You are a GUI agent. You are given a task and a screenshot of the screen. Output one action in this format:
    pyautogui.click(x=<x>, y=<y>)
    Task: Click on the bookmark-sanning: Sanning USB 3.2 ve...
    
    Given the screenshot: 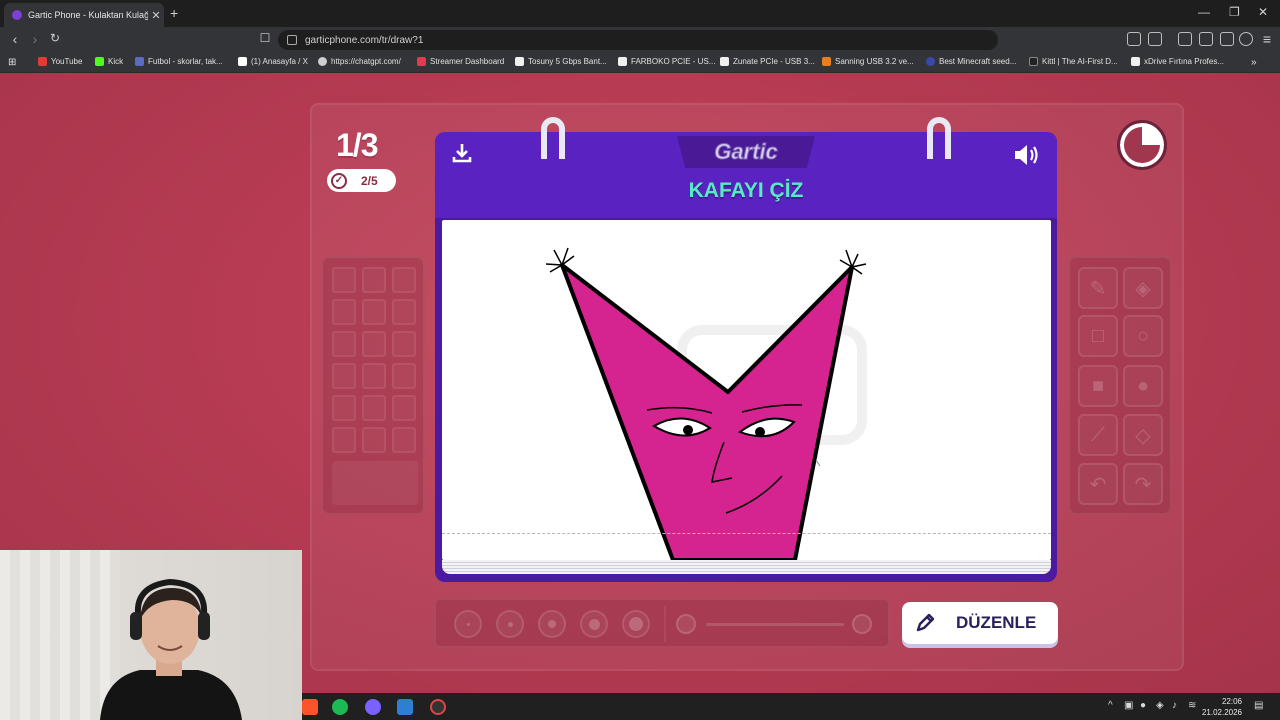 What is the action you would take?
    pyautogui.click(x=868, y=61)
    